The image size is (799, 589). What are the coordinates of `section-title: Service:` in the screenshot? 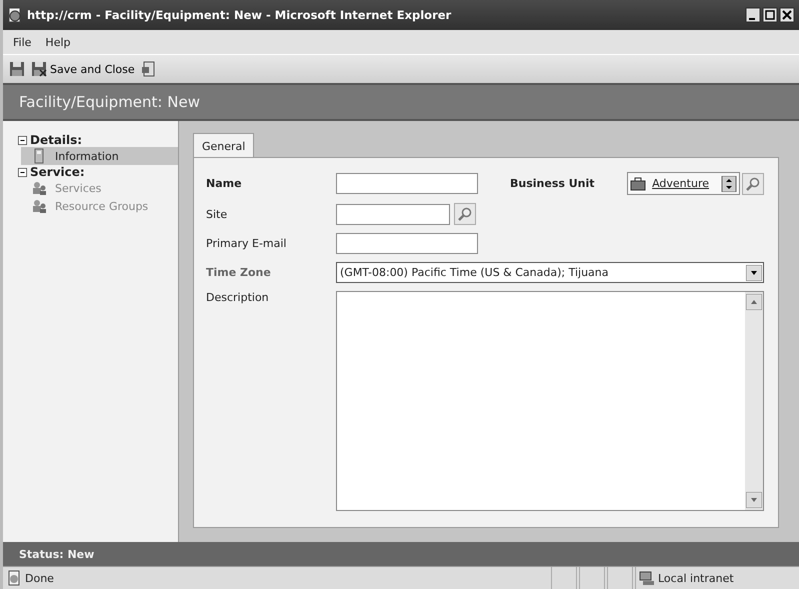 It's located at (57, 172).